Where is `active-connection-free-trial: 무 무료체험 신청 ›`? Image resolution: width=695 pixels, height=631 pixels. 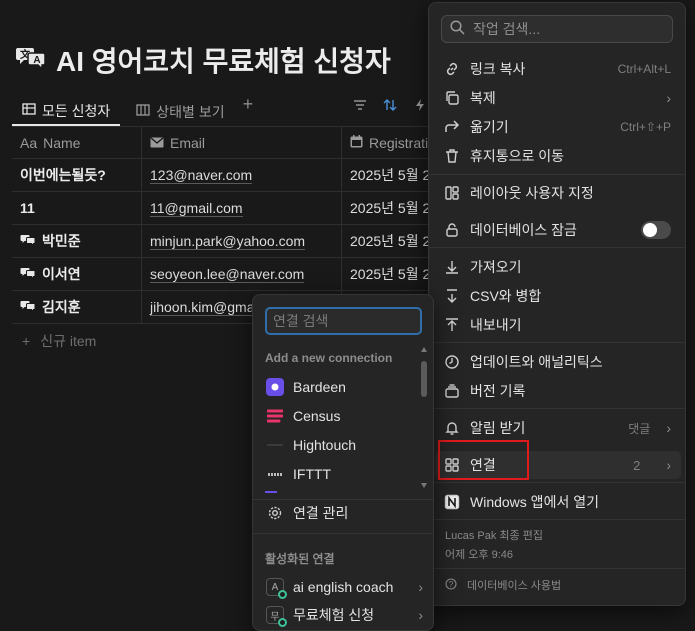
active-connection-free-trial: 무 무료체험 신청 › is located at coordinates (343, 615).